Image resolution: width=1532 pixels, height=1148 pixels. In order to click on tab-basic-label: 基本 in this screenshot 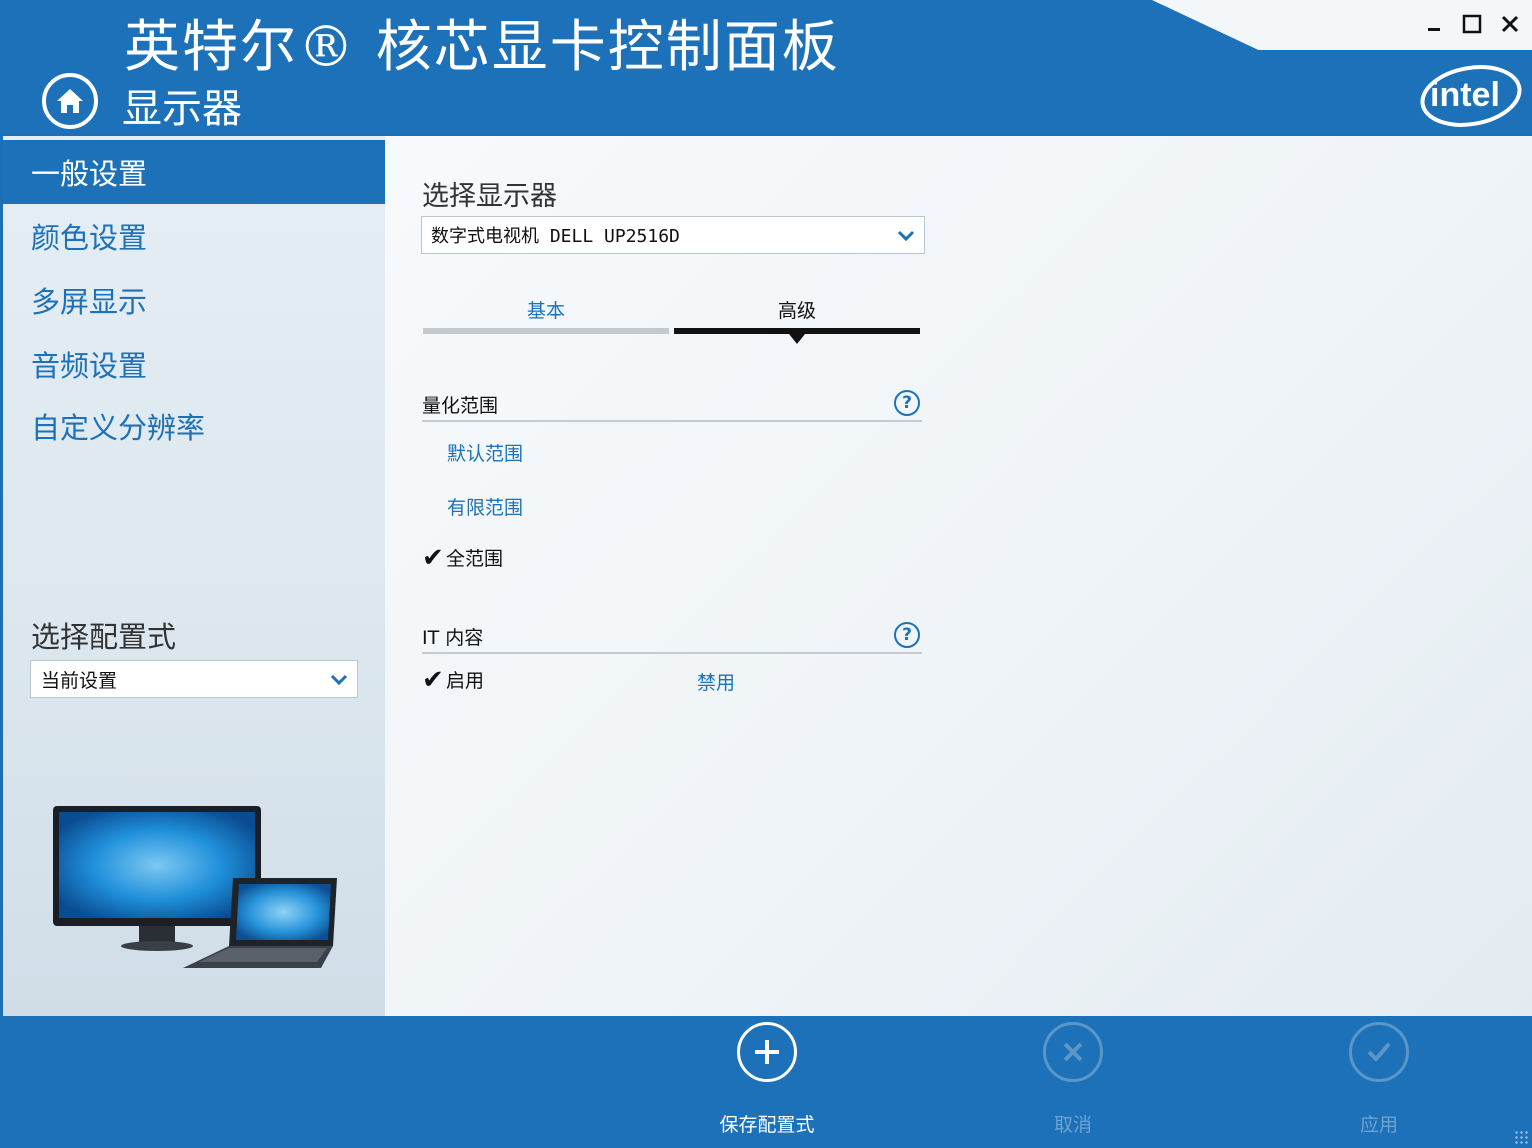, I will do `click(545, 311)`.